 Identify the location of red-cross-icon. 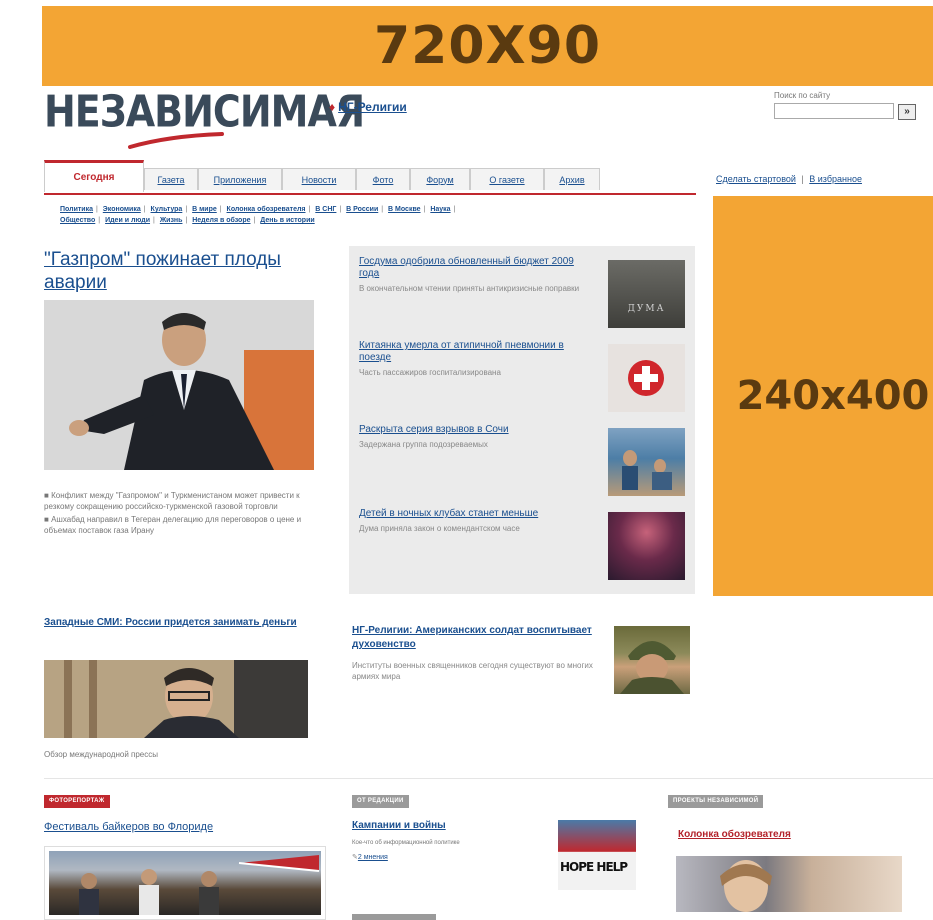
(646, 378).